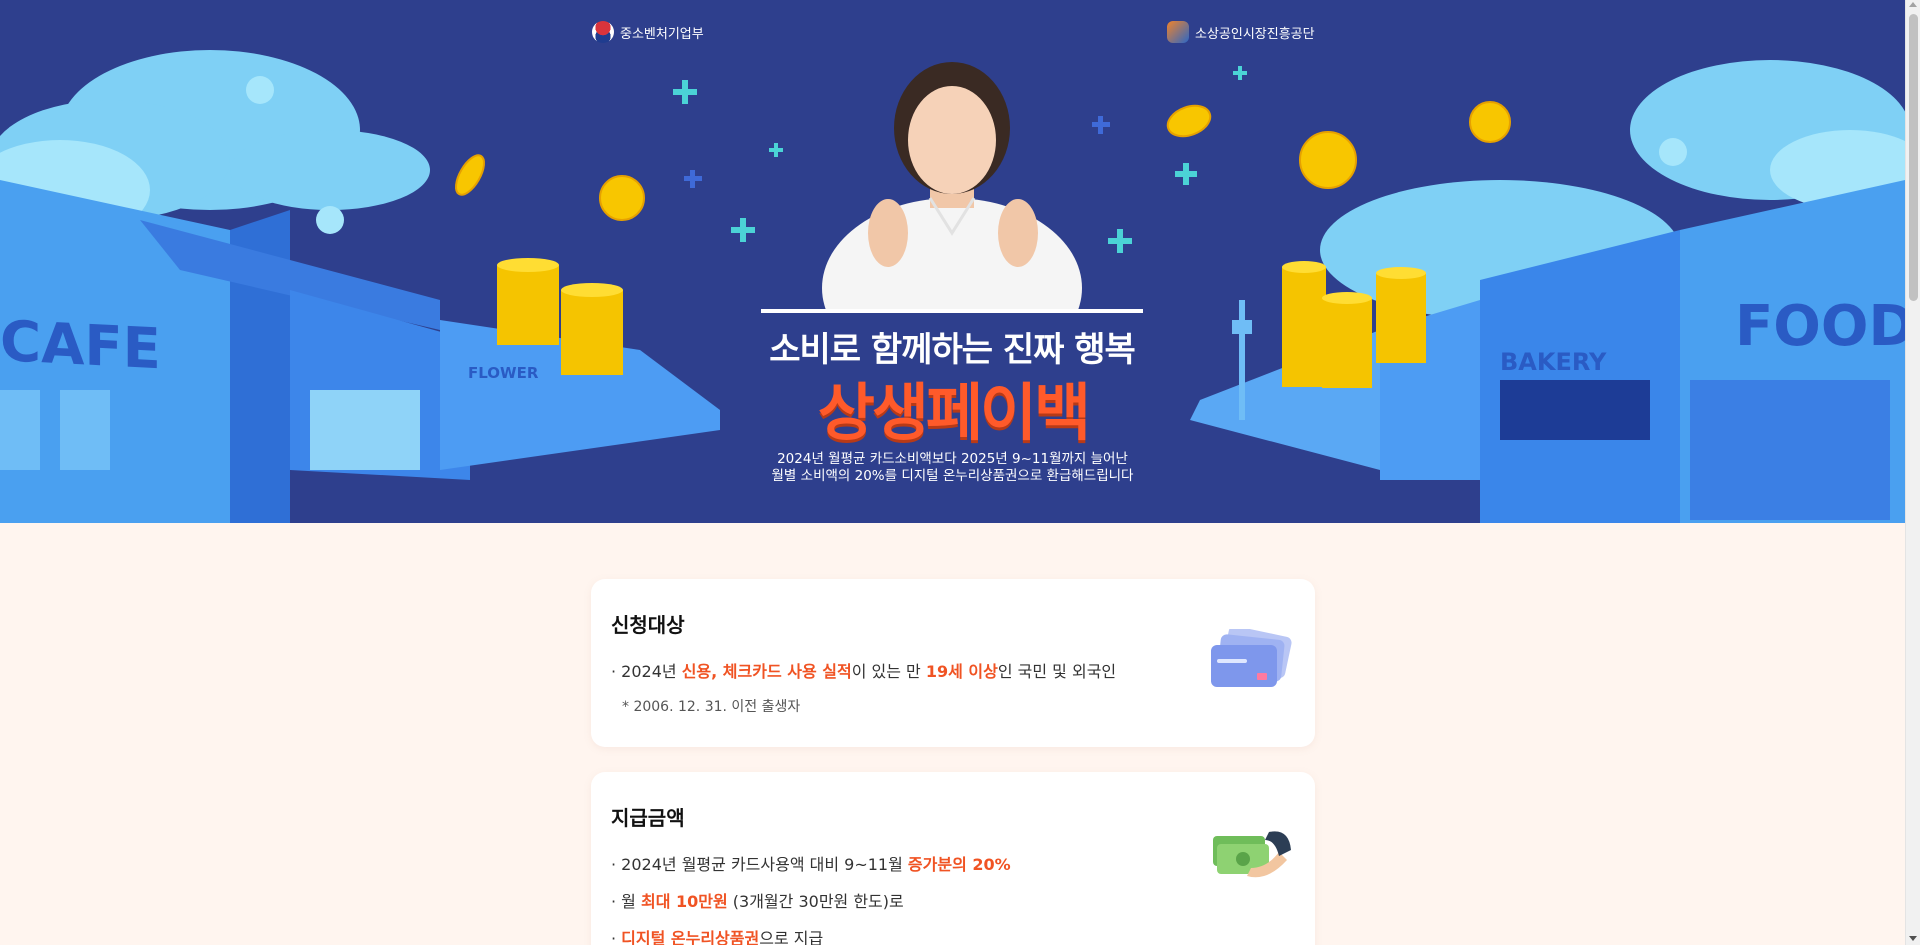 The height and width of the screenshot is (945, 1920). What do you see at coordinates (648, 625) in the screenshot?
I see `eligibility-title: 신청대상` at bounding box center [648, 625].